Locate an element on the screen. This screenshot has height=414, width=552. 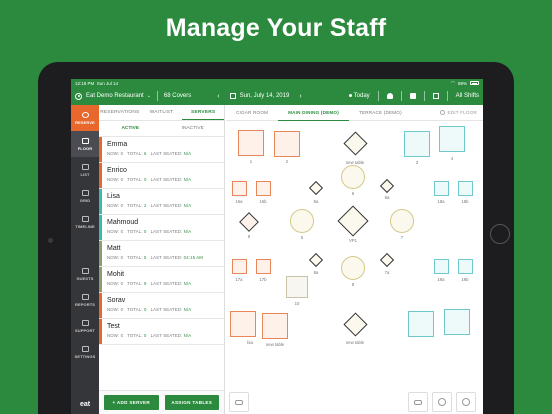
edit-floor-button: EDIT FLOOR is located at coordinates (461, 112).